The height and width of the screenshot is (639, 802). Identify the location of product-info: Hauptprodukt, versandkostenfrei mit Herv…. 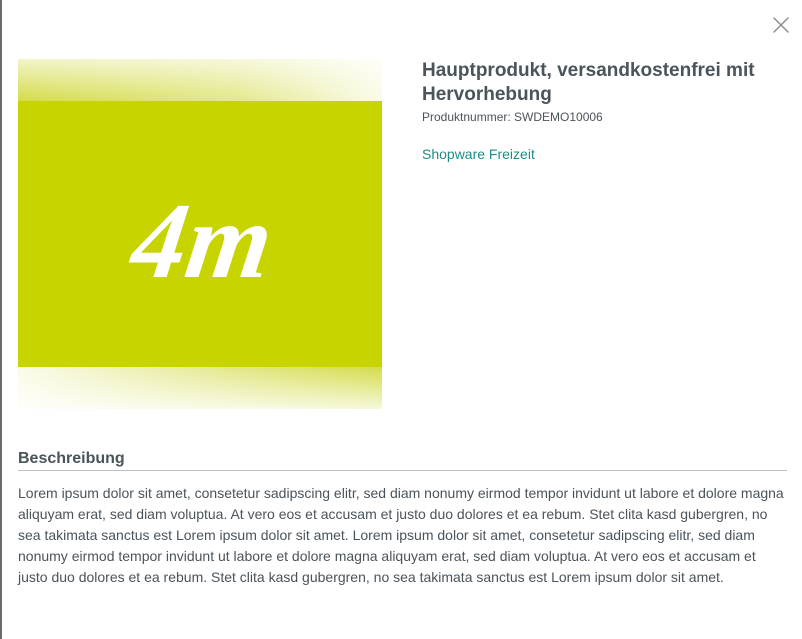
(607, 111).